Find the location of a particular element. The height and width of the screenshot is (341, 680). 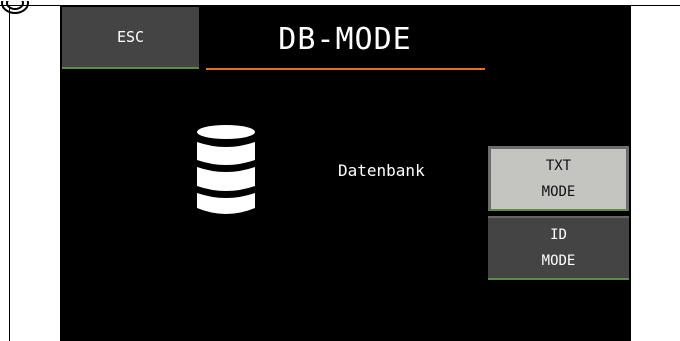

database-icon is located at coordinates (226, 170).